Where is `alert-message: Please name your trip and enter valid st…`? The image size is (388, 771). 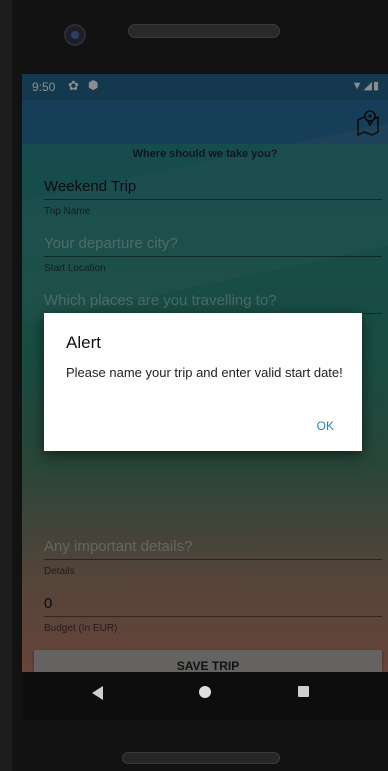 alert-message: Please name your trip and enter valid st… is located at coordinates (204, 372).